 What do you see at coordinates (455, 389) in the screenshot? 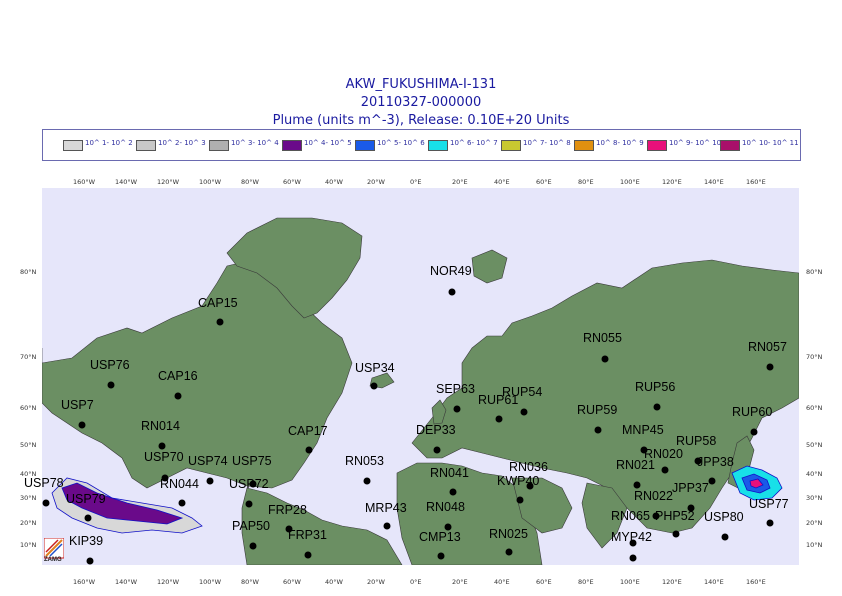
I see `station-label: SEP63` at bounding box center [455, 389].